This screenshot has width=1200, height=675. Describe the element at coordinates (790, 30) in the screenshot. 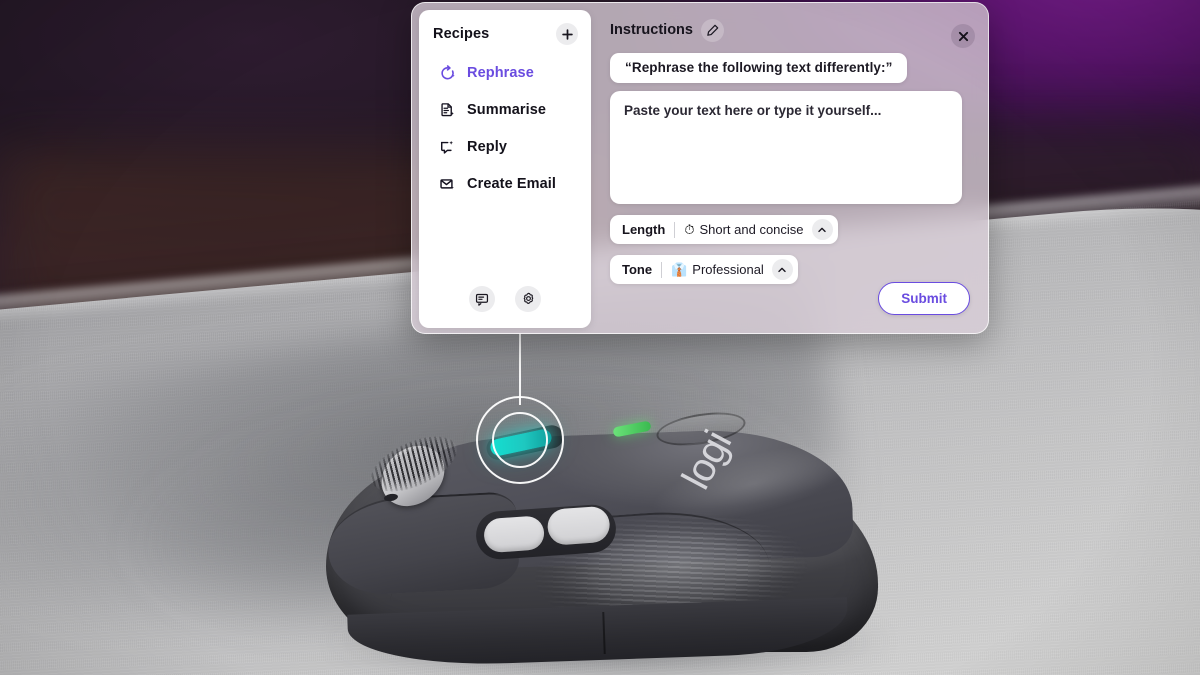

I see `instructions-header: Instructions` at that location.